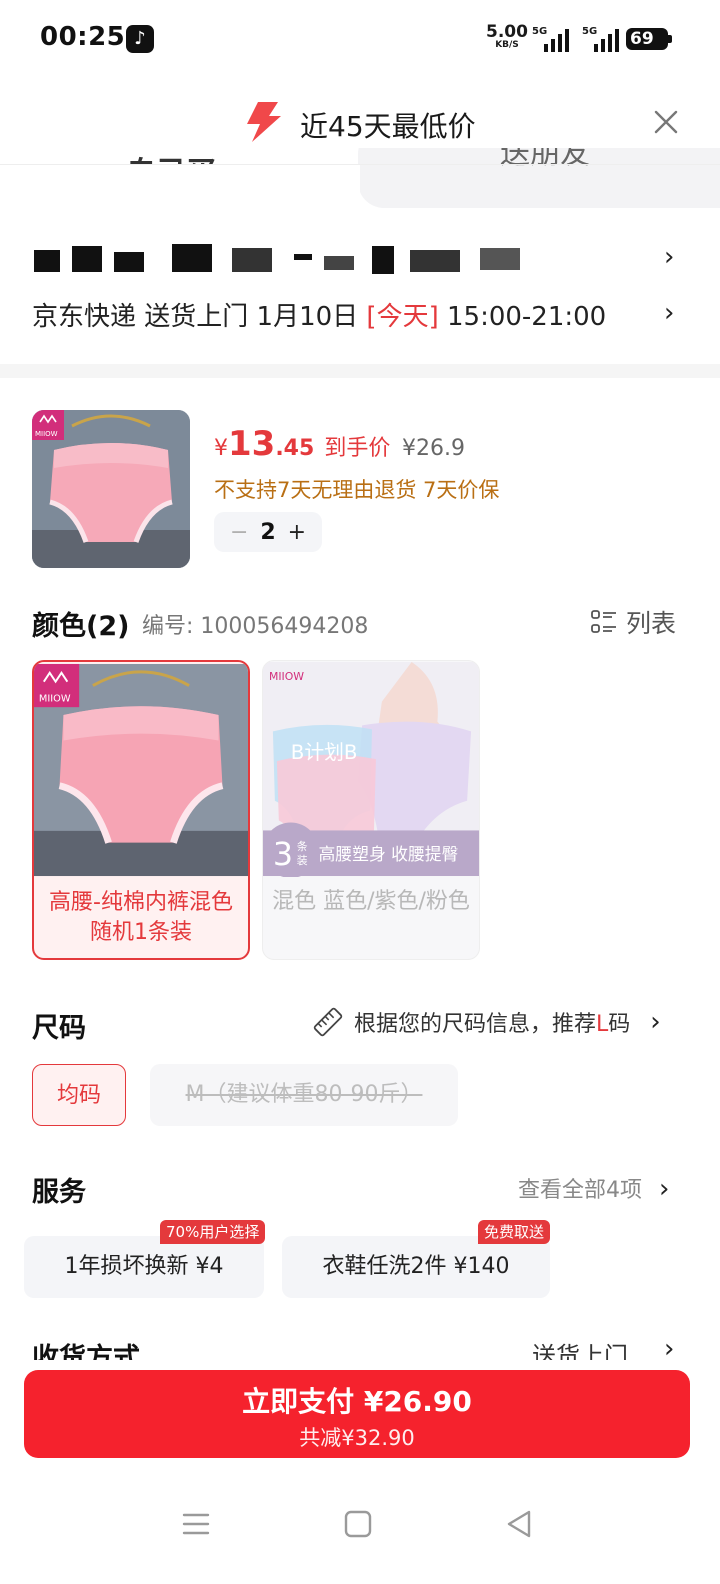  I want to click on size-section-title: 尺码, so click(59, 1028).